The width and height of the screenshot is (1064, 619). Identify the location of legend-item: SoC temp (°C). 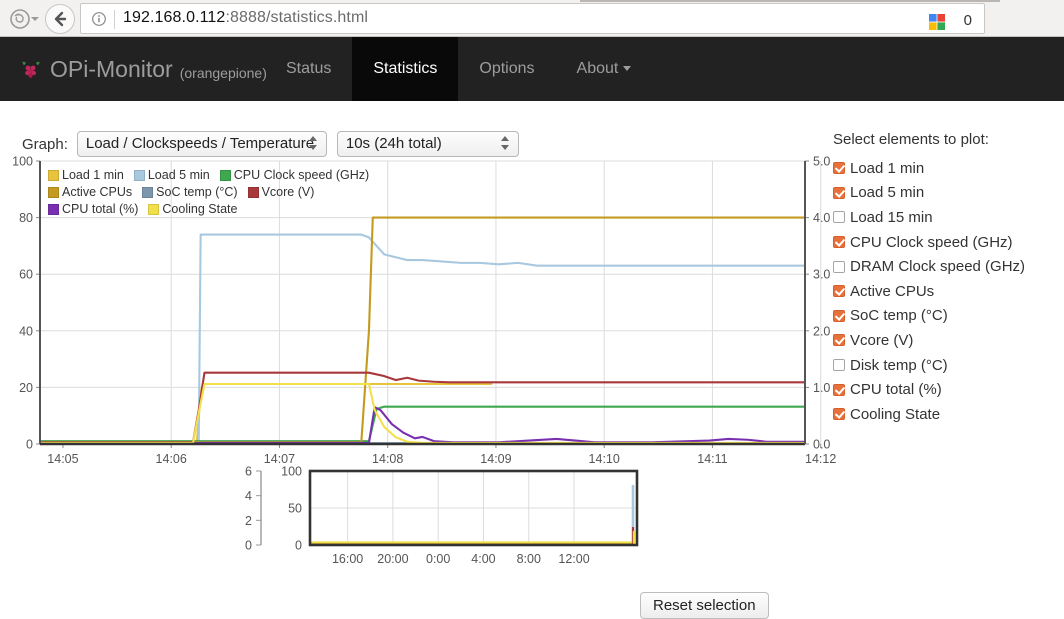
(190, 192).